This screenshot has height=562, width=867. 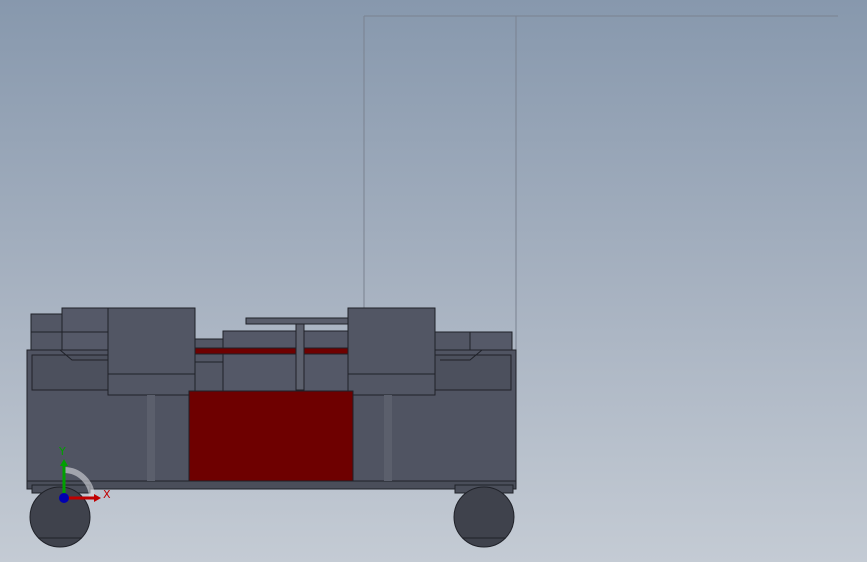 I want to click on left-guide-post, so click(x=151, y=438).